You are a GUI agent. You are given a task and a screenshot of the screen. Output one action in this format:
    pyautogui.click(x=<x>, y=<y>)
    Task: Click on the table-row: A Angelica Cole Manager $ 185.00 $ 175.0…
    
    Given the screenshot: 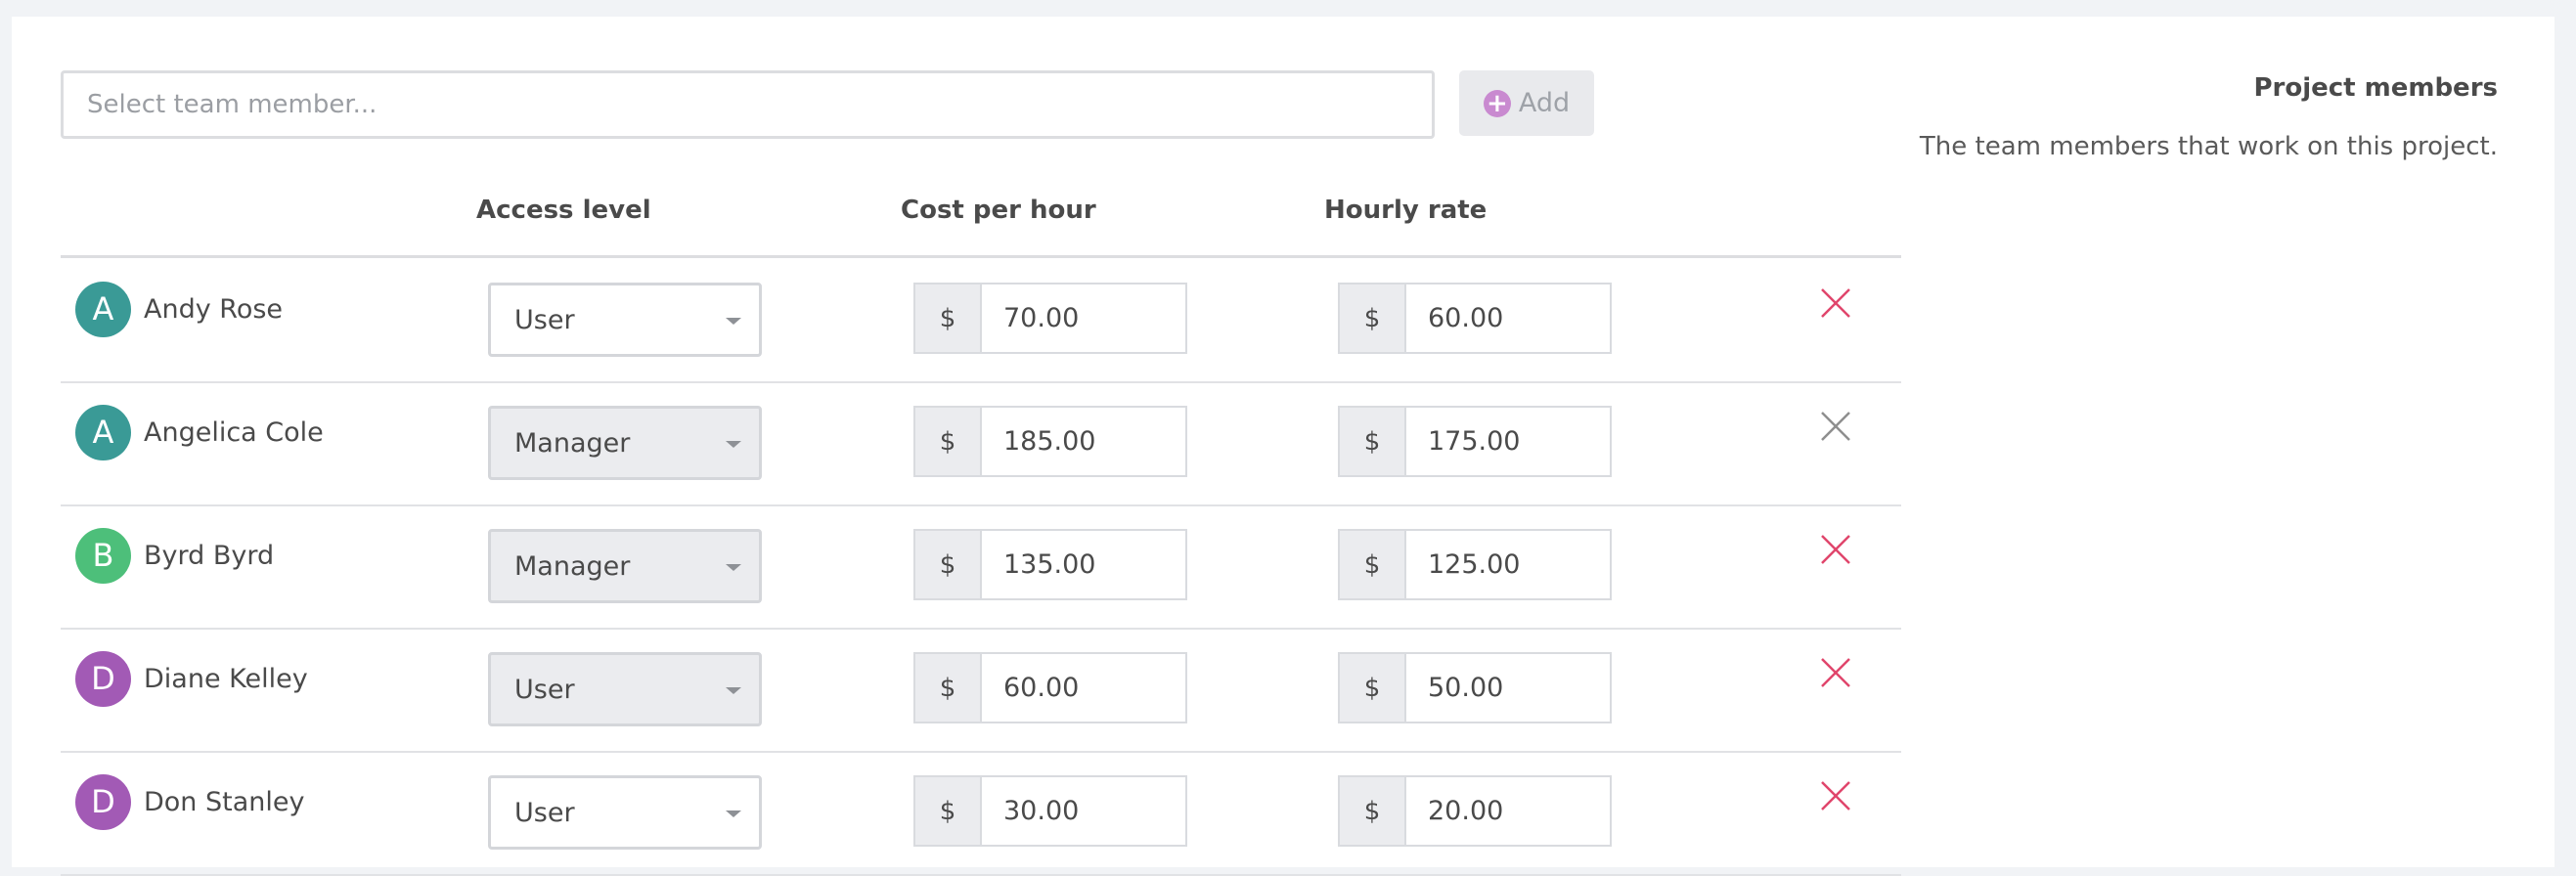 What is the action you would take?
    pyautogui.click(x=981, y=443)
    